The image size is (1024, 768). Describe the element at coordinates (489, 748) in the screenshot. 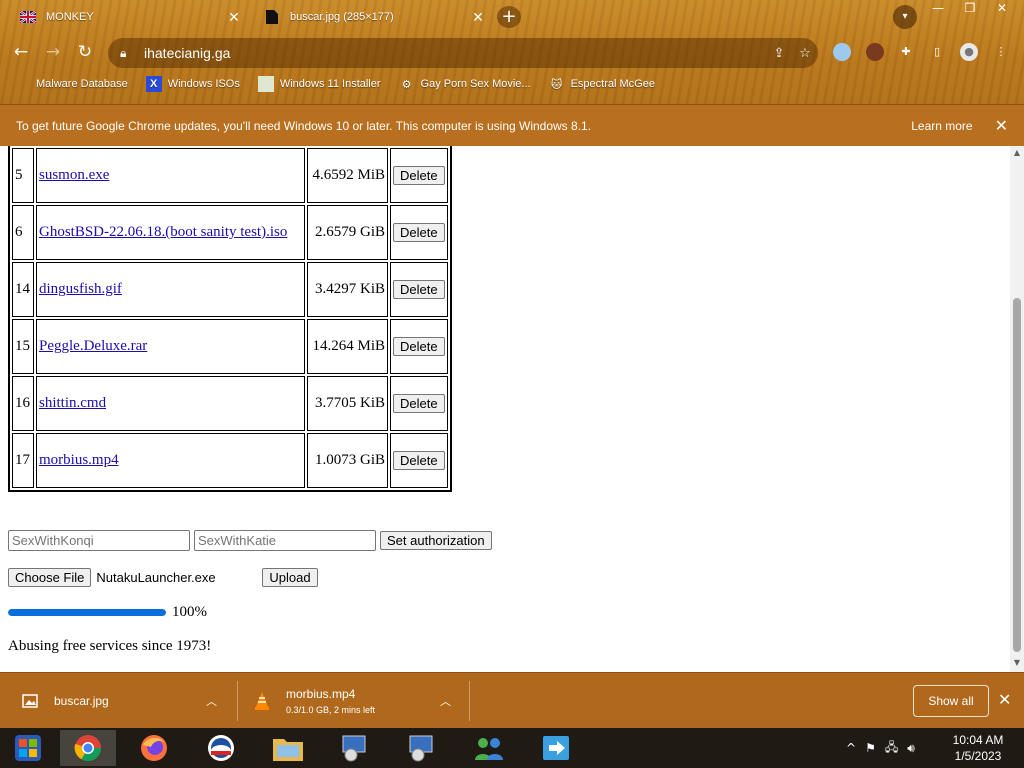

I see `network-users-taskbar-icon` at that location.